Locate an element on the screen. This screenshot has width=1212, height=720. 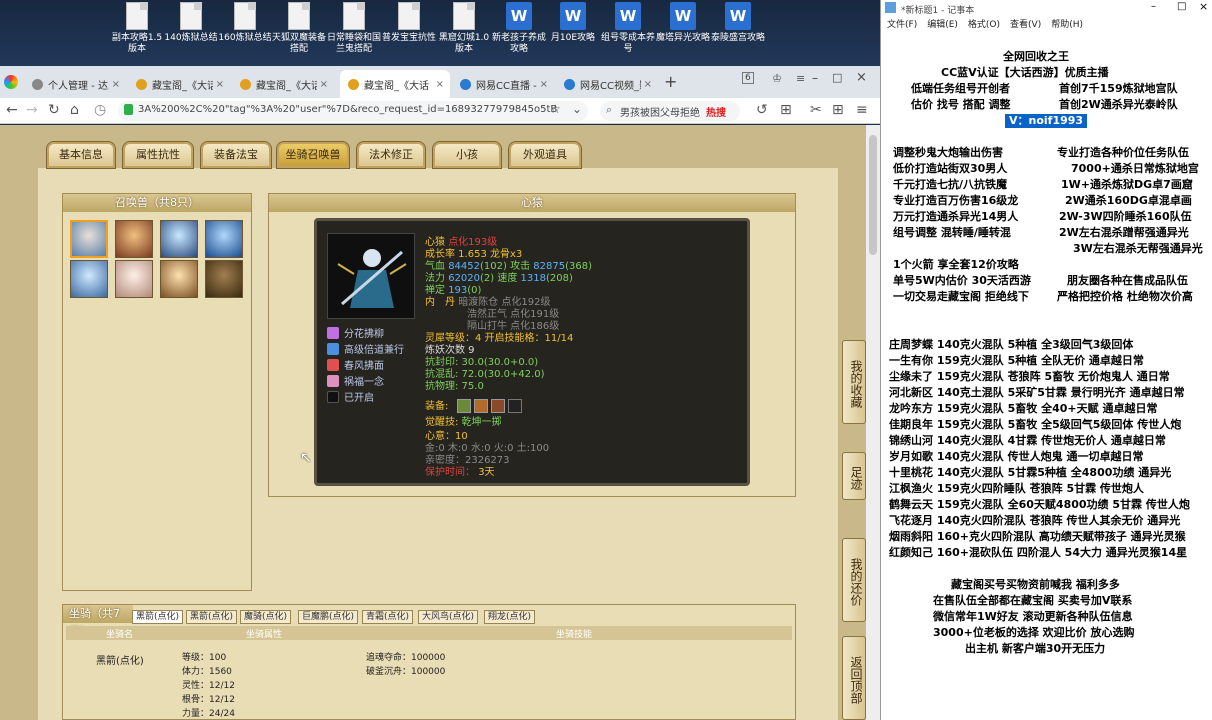
skill-item: 春风拂面 is located at coordinates (355, 364).